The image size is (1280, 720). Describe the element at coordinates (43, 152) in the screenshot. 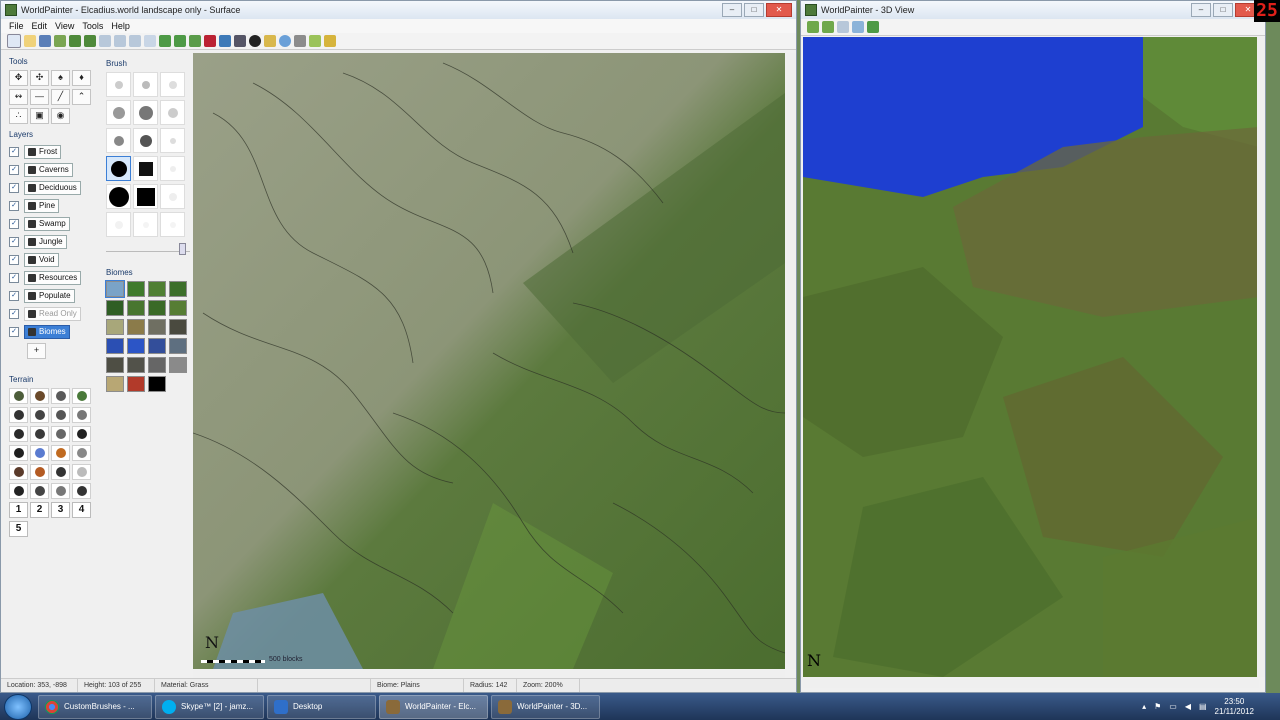

I see `layer-button: Frost` at that location.